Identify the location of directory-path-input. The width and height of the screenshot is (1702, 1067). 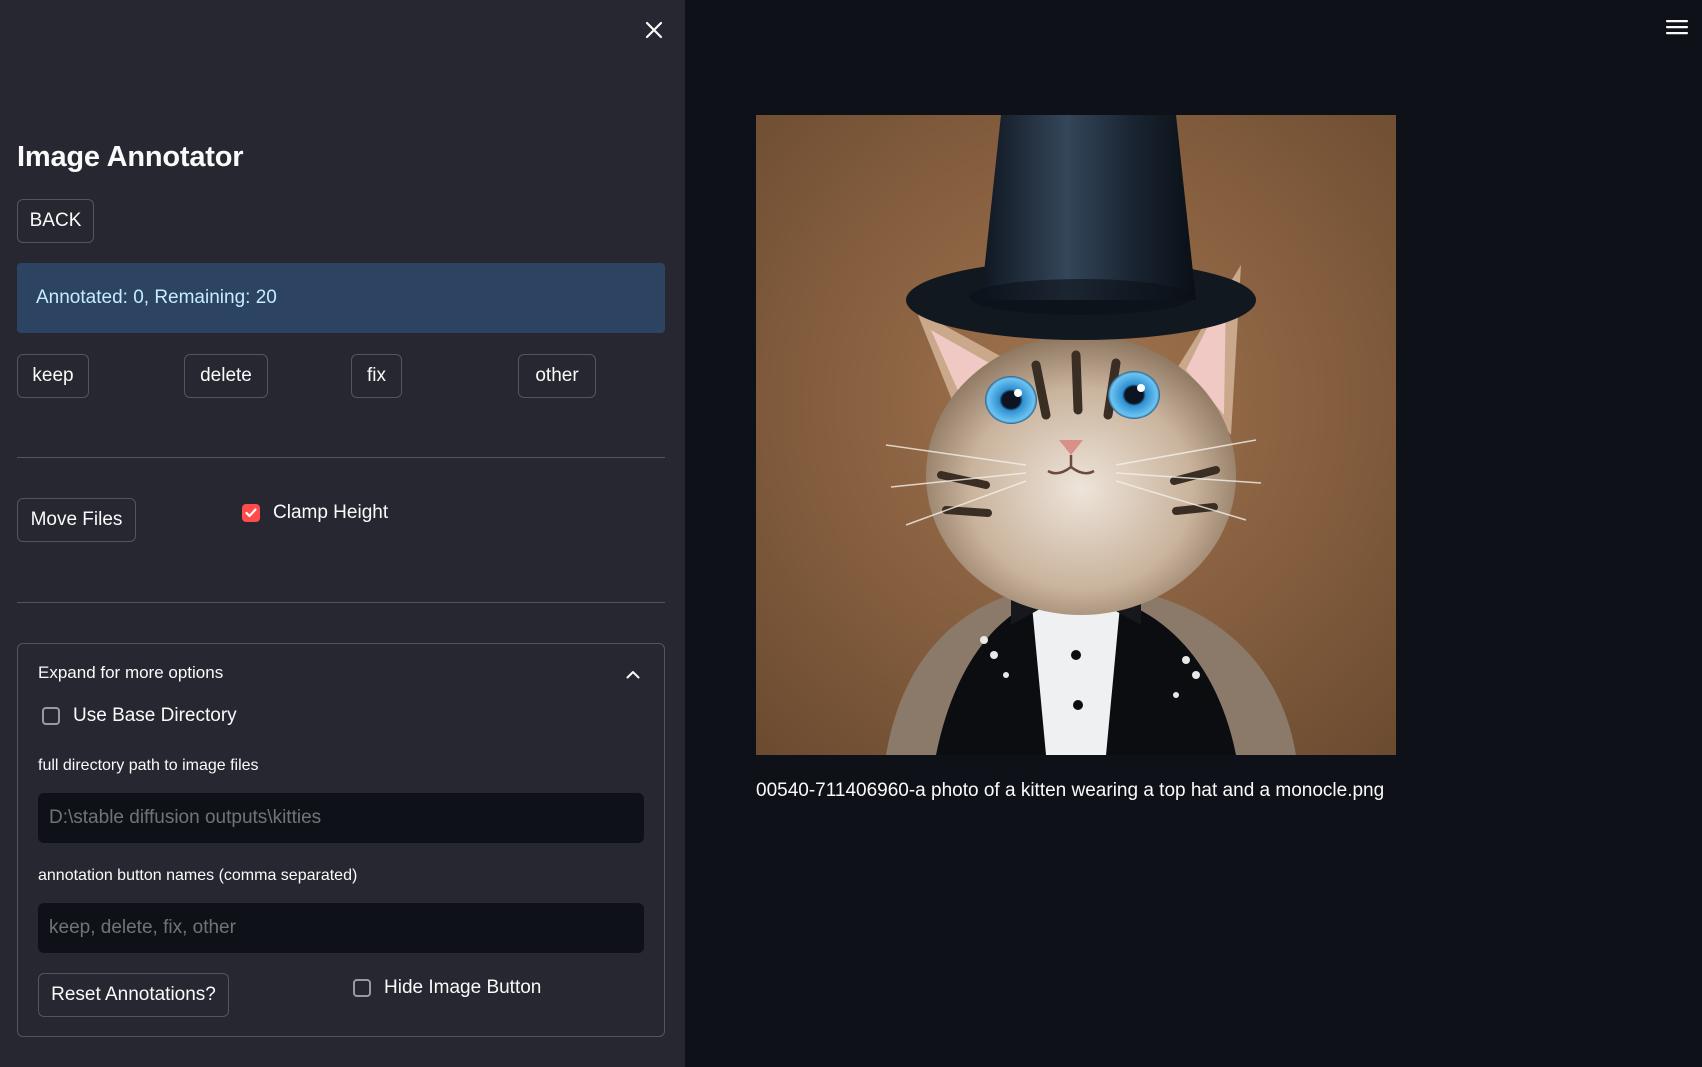
(341, 818).